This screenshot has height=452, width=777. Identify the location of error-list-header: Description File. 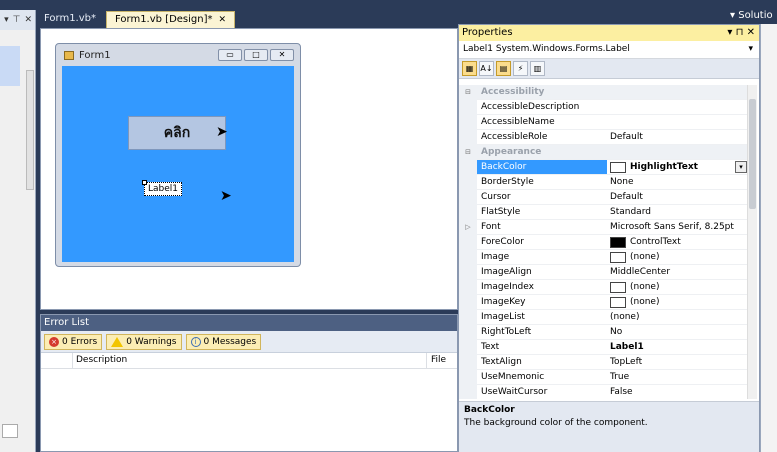
(249, 361).